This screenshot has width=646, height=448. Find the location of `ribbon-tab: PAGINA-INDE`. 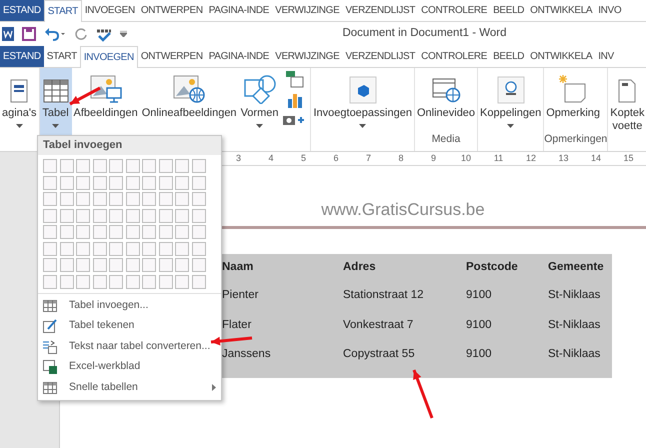

ribbon-tab: PAGINA-INDE is located at coordinates (239, 56).